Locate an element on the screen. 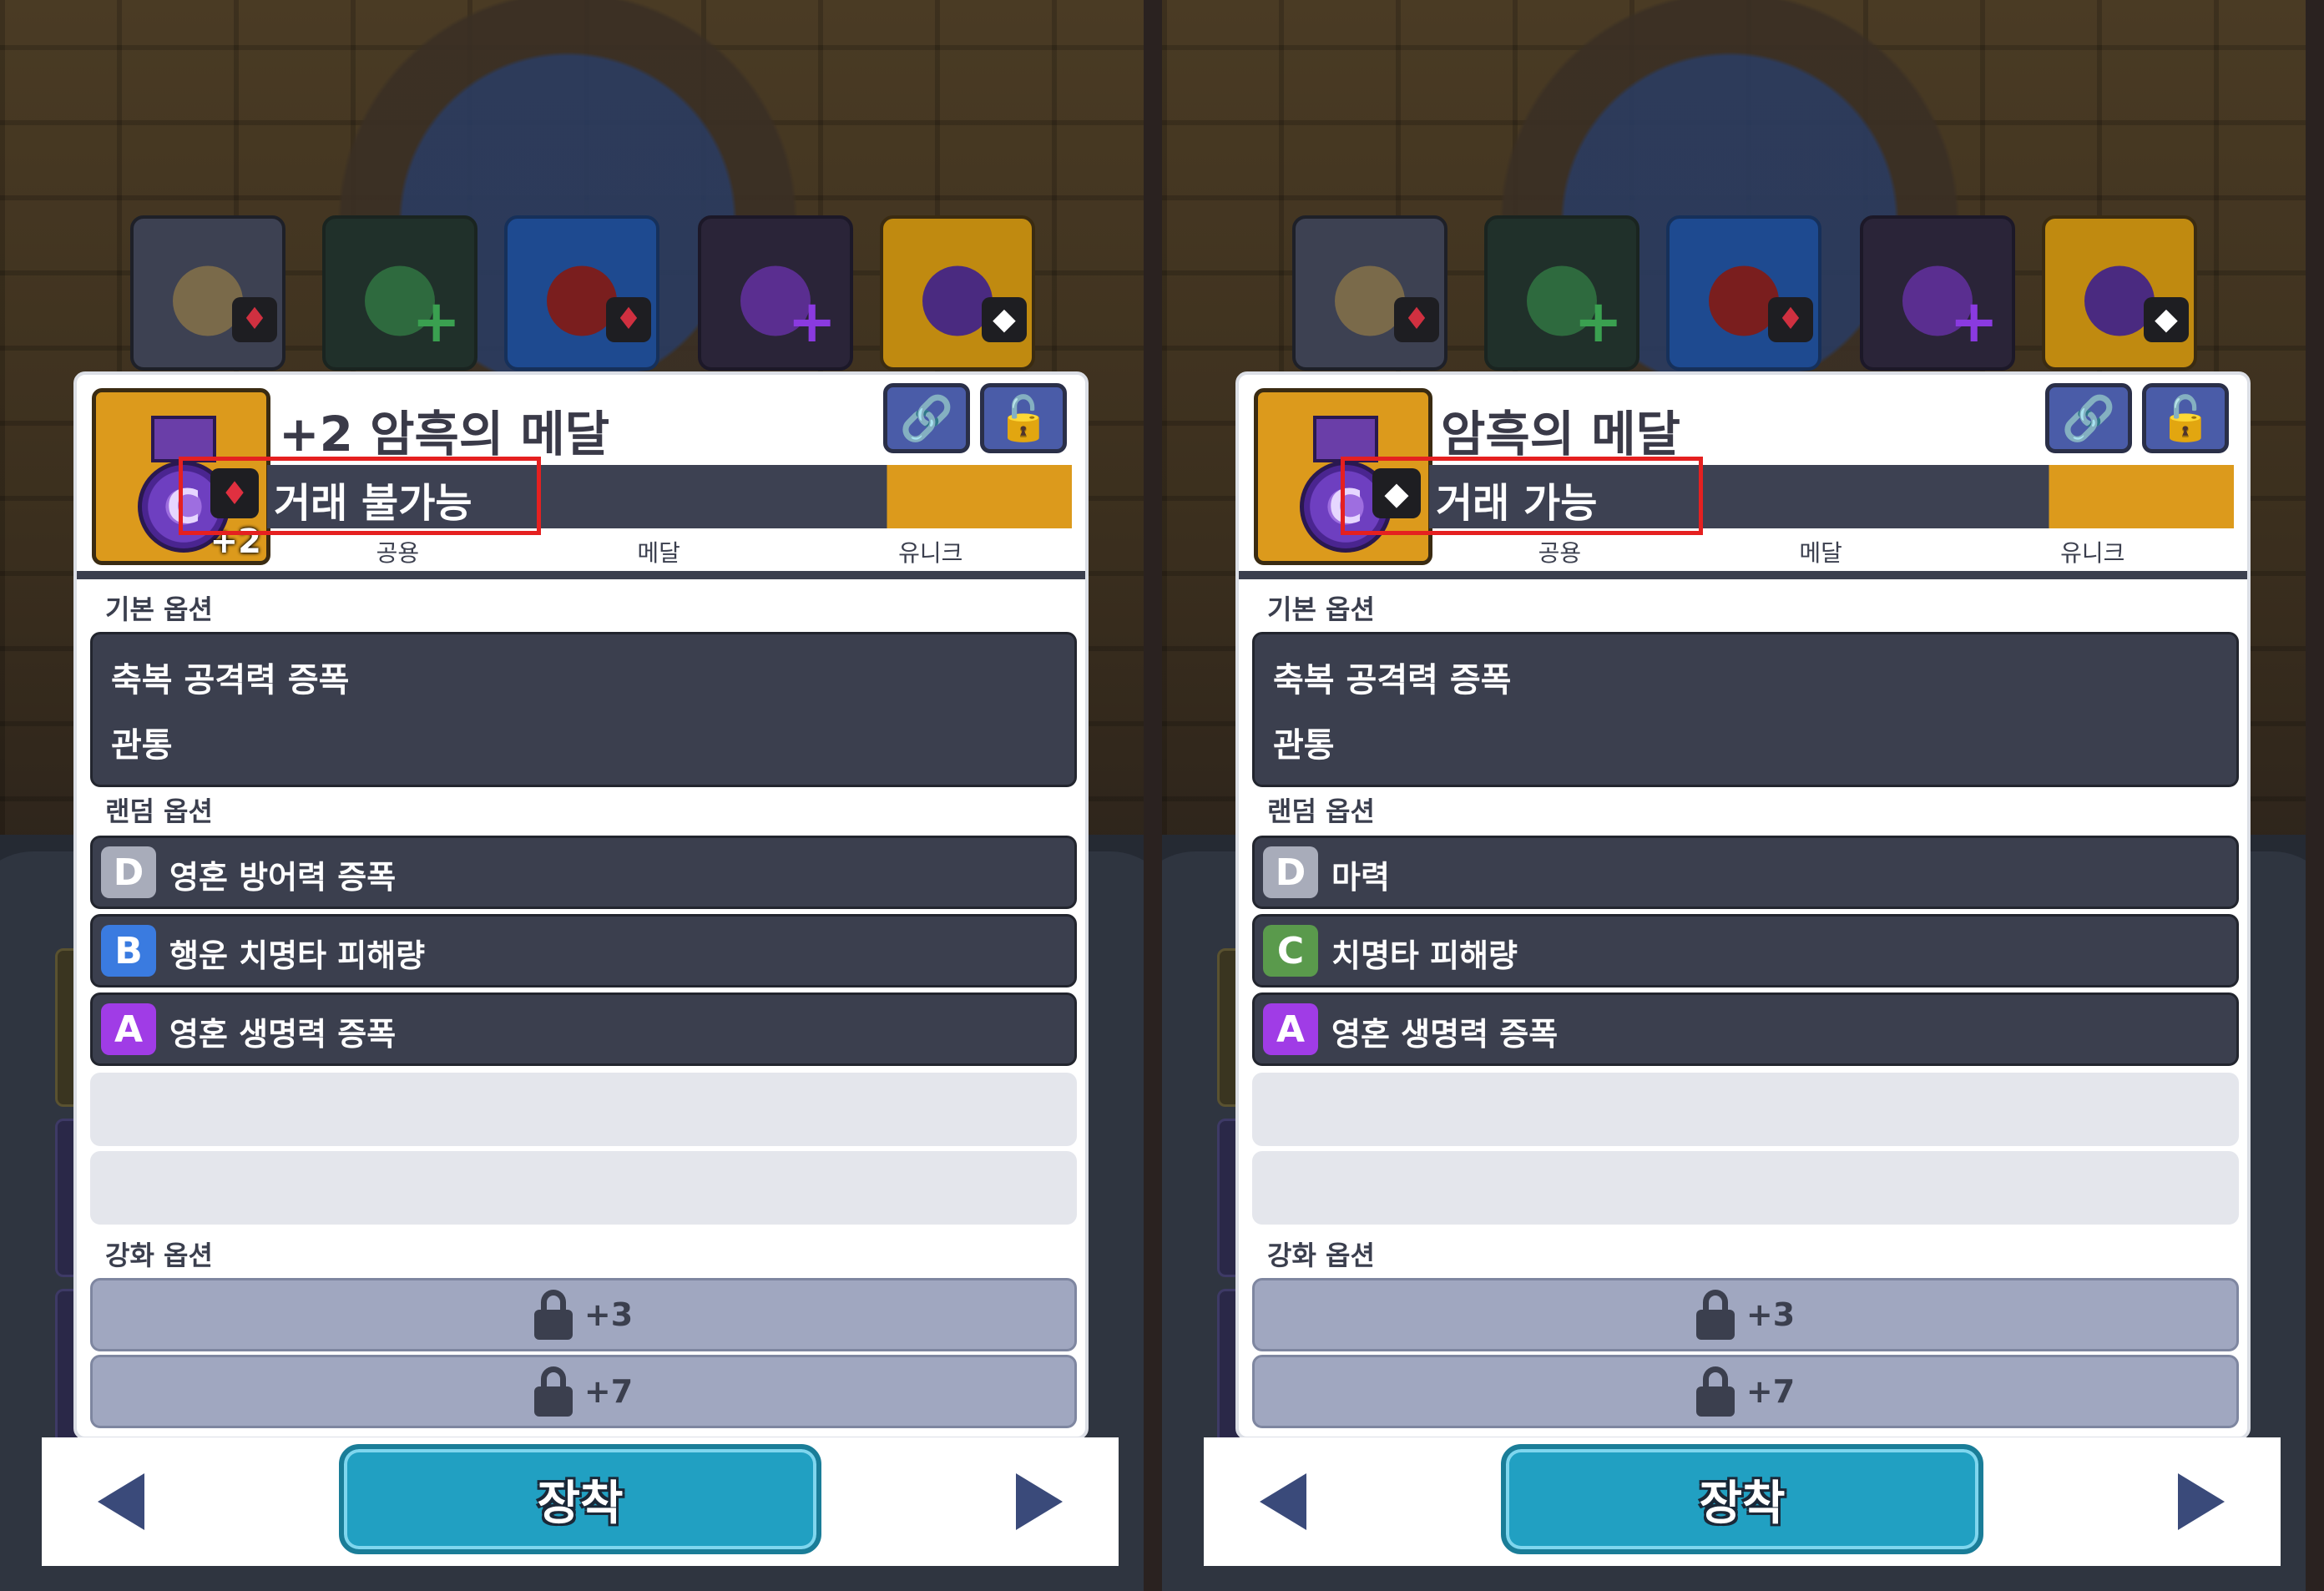 This screenshot has width=2324, height=1591. random-option-row: C 치명타 피해량 is located at coordinates (1745, 950).